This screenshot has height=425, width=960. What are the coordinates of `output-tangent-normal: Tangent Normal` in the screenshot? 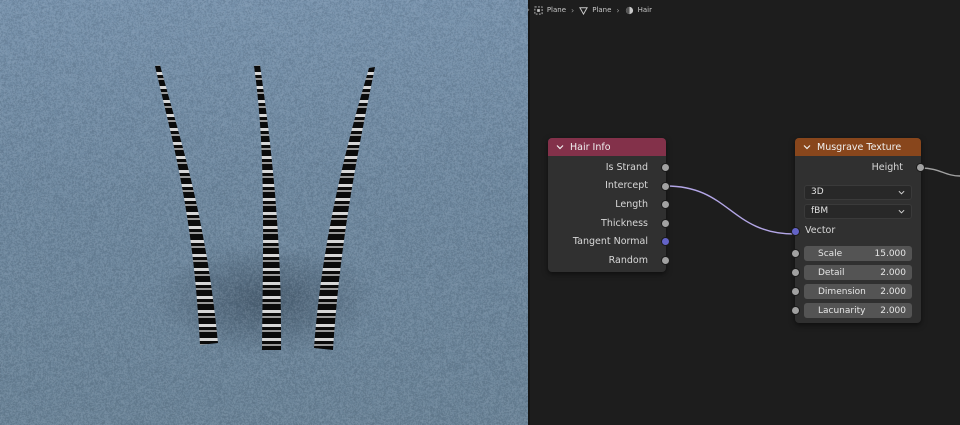 It's located at (607, 241).